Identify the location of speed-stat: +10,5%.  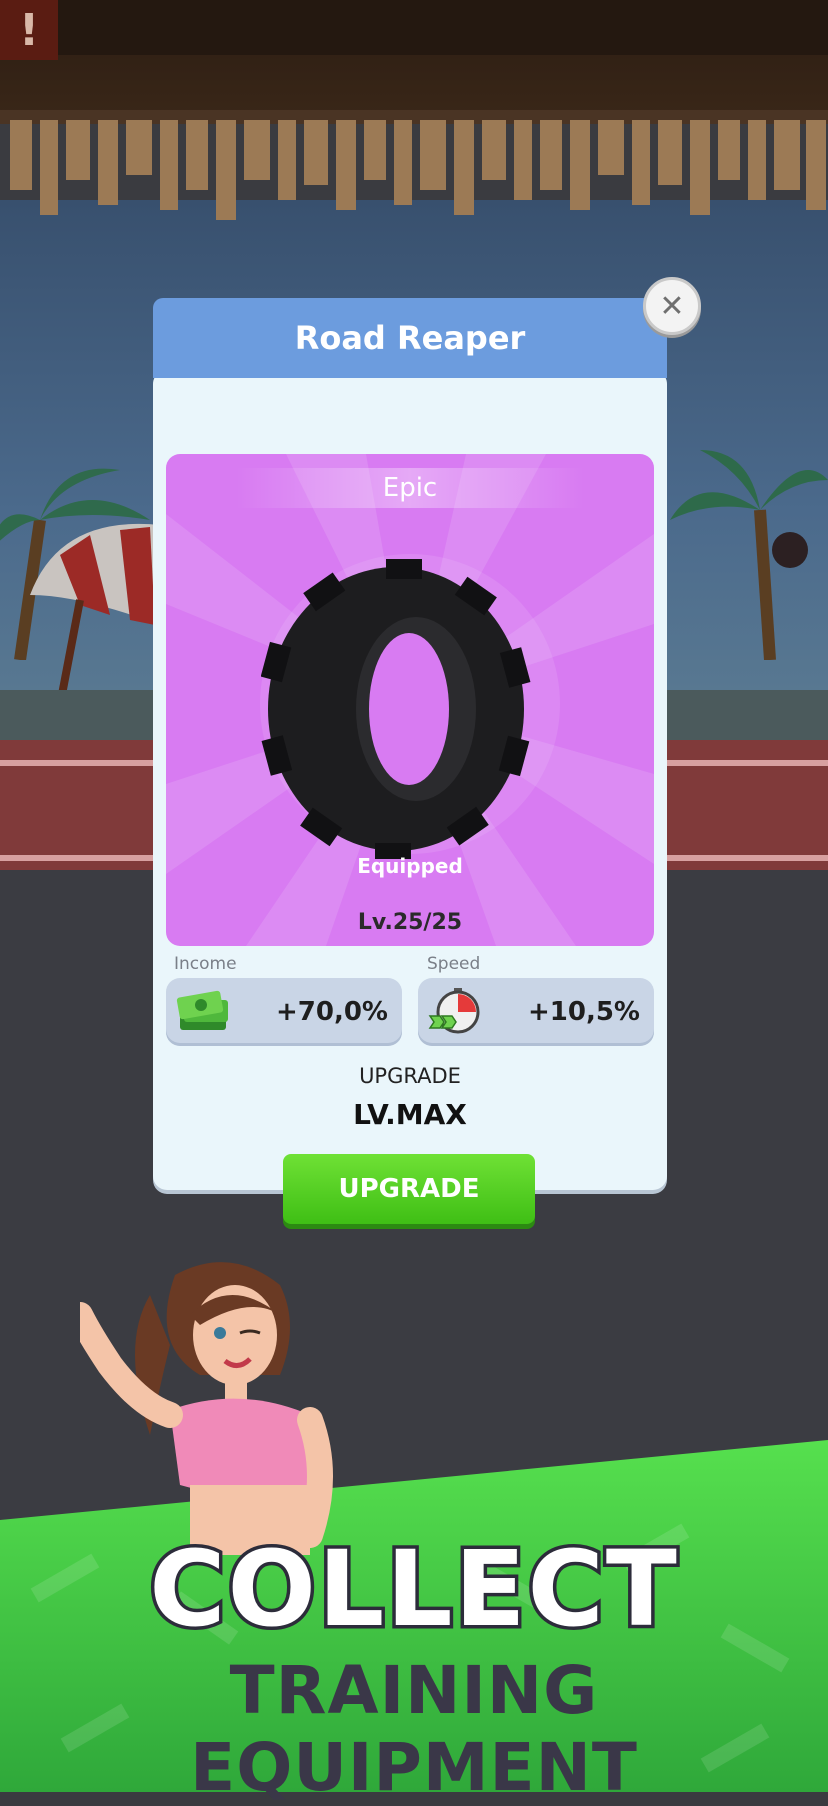
(536, 1012).